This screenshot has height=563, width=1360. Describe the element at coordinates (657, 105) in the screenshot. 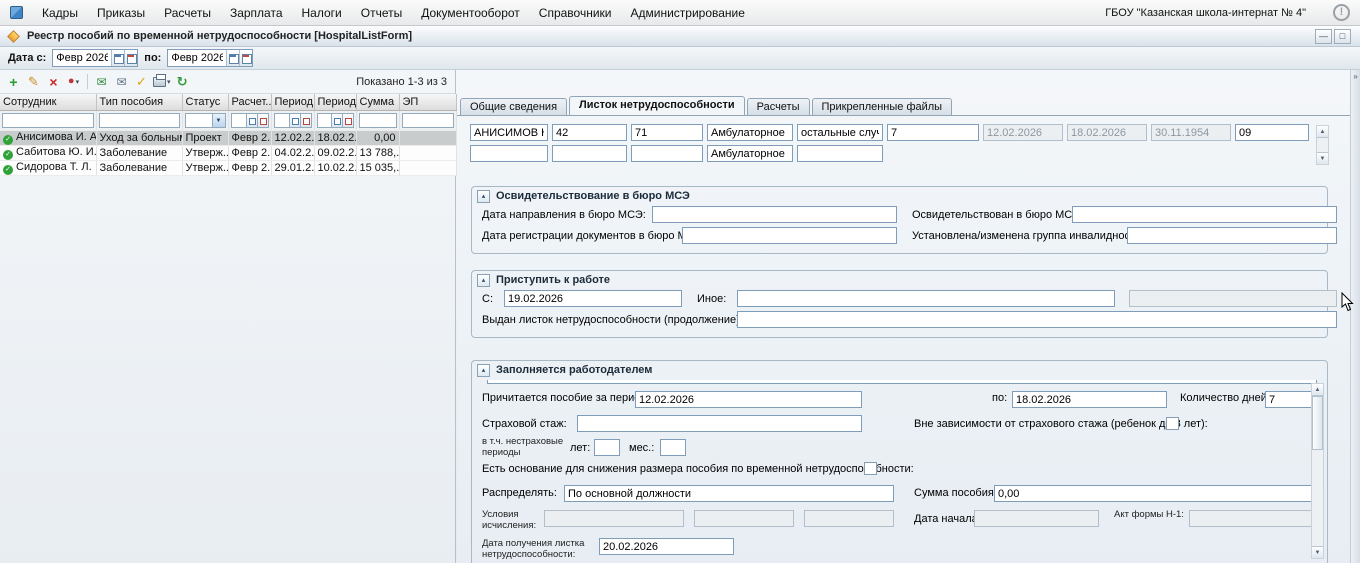

I see `tab-sick-note: Листок нетрудоспособности` at that location.